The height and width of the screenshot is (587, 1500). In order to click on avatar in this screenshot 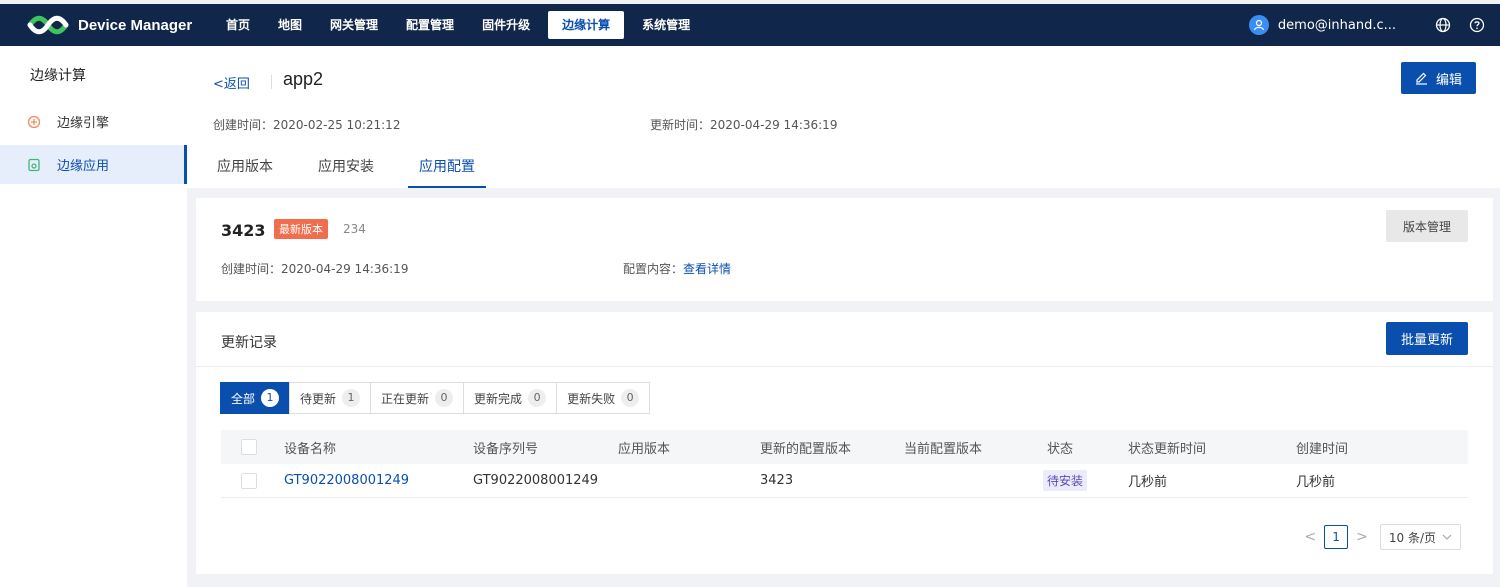, I will do `click(1258, 25)`.